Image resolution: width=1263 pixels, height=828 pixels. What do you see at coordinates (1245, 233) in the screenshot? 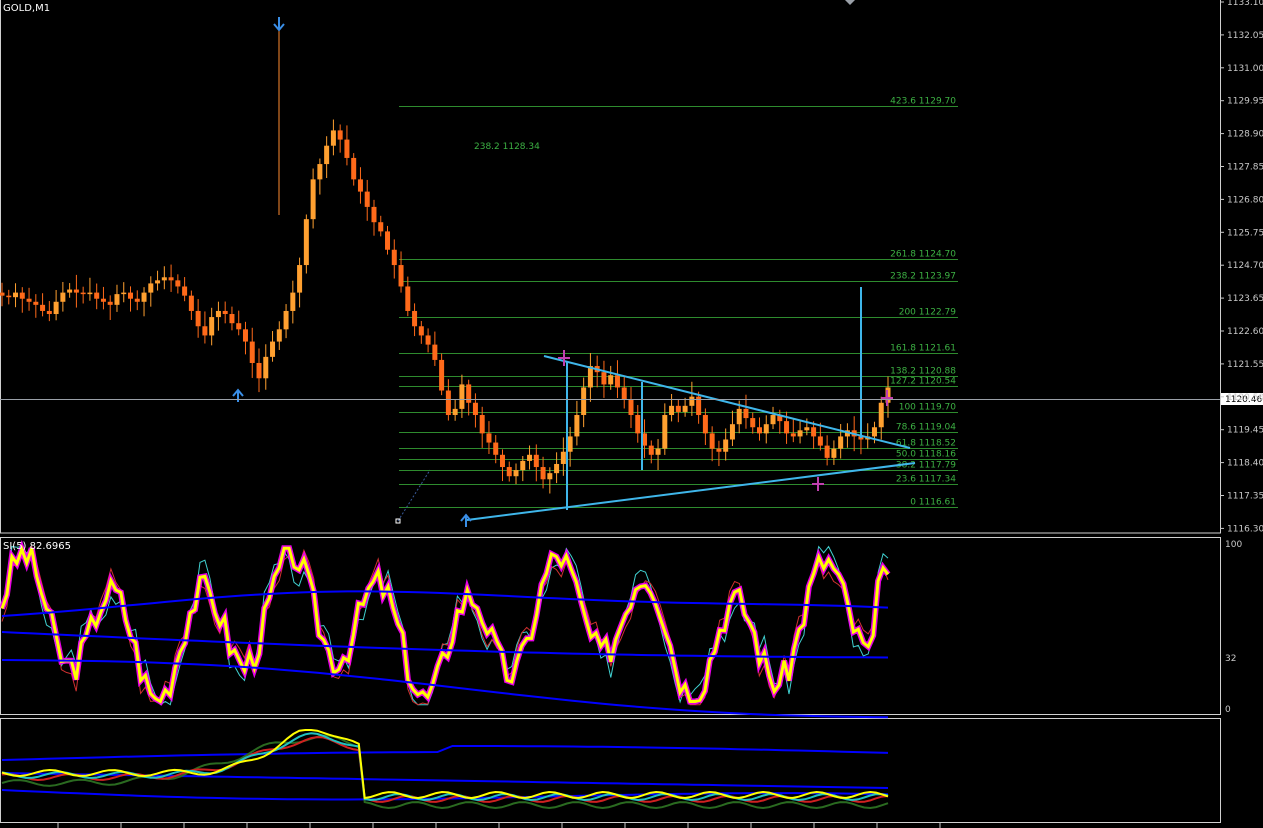
I see `price-axis-label: 1125.75` at bounding box center [1245, 233].